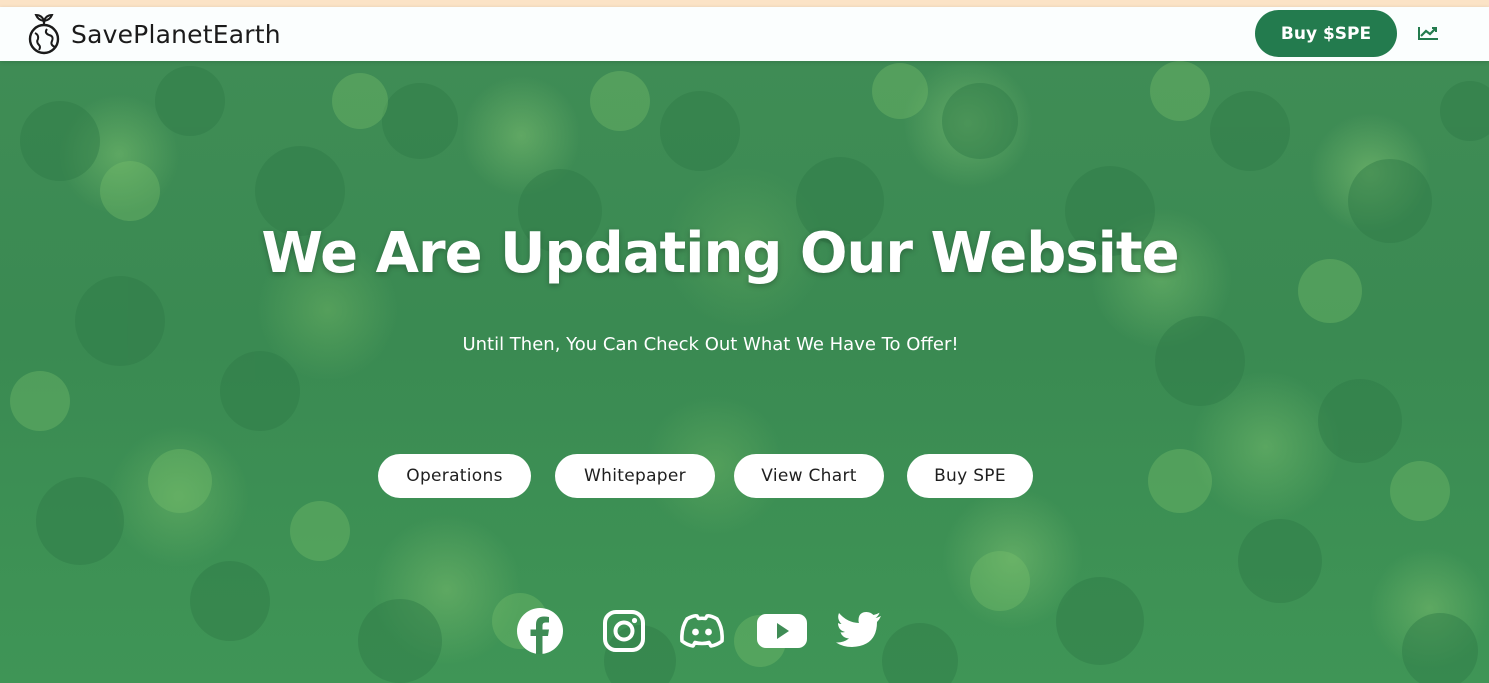  Describe the element at coordinates (1326, 33) in the screenshot. I see `buy-spe-button: Buy $SPE` at that location.